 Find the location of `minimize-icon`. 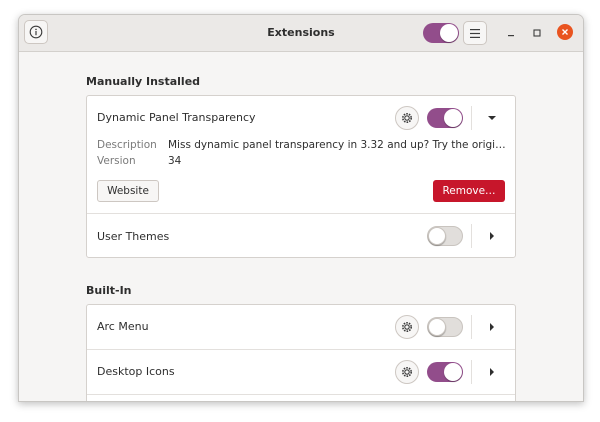

minimize-icon is located at coordinates (511, 36).